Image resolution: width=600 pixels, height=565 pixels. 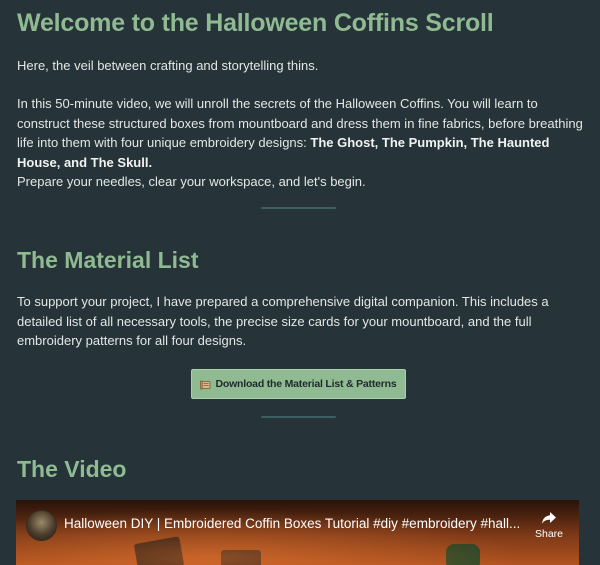 I want to click on scroll-icon, so click(x=205, y=384).